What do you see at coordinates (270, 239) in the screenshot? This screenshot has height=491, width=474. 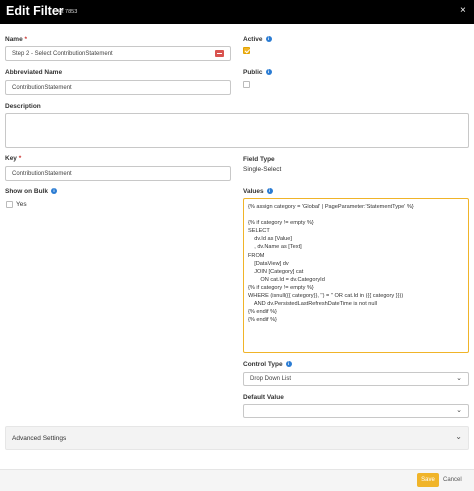 I see `code-line: dv.Id as [Value]` at bounding box center [270, 239].